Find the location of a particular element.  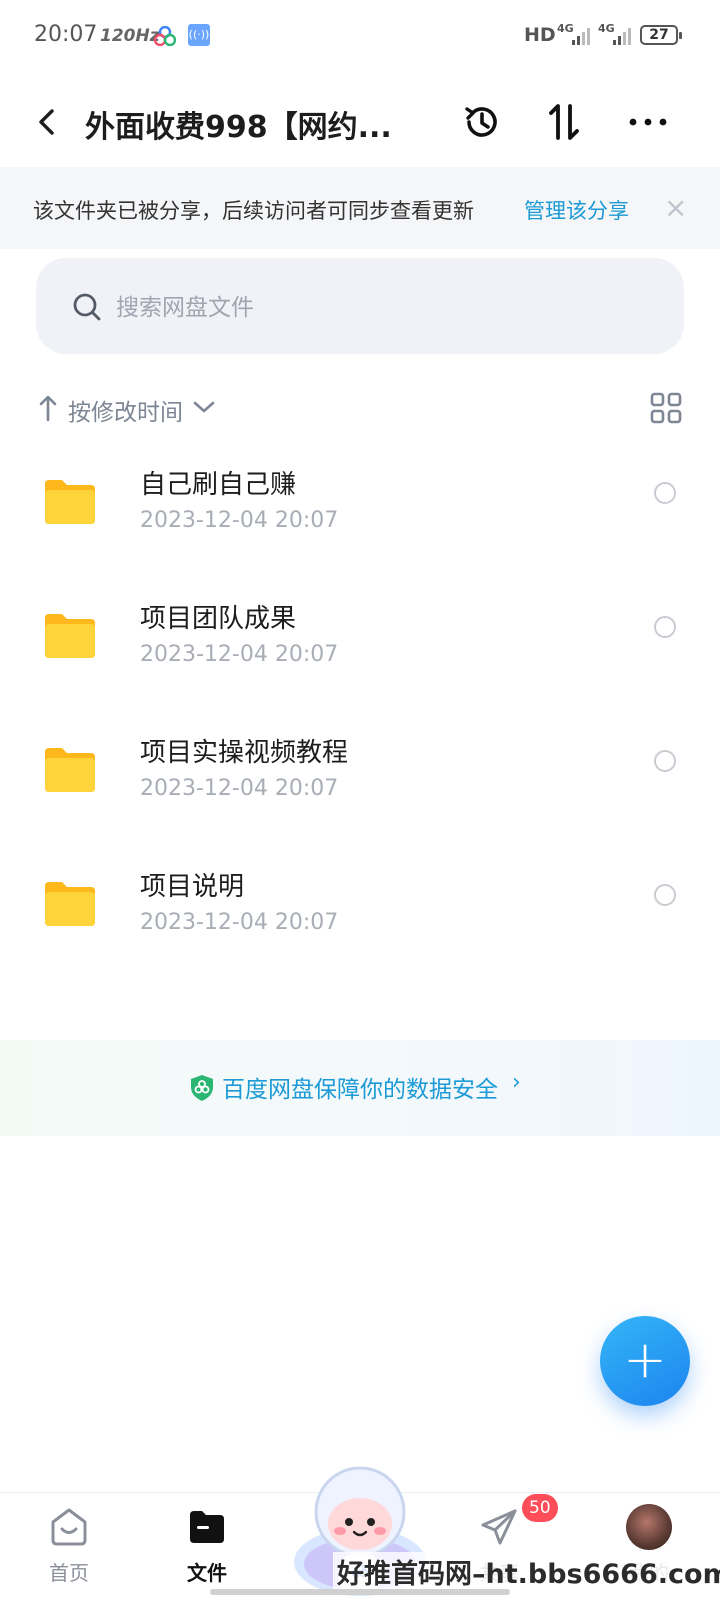

file-name: 项目团队成果 is located at coordinates (218, 619).